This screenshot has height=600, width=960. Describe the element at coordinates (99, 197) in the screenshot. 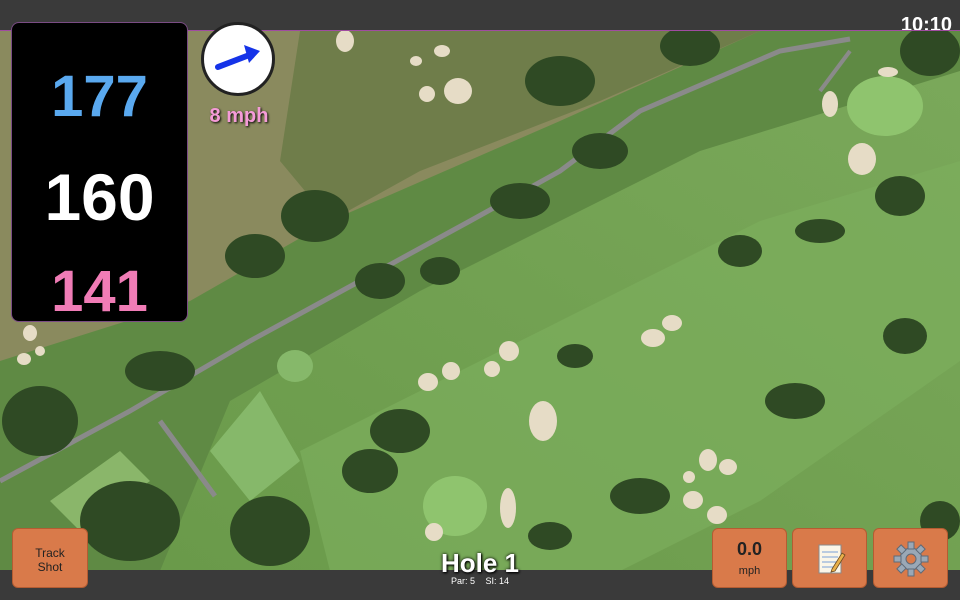

I see `distance-middle: 160` at that location.